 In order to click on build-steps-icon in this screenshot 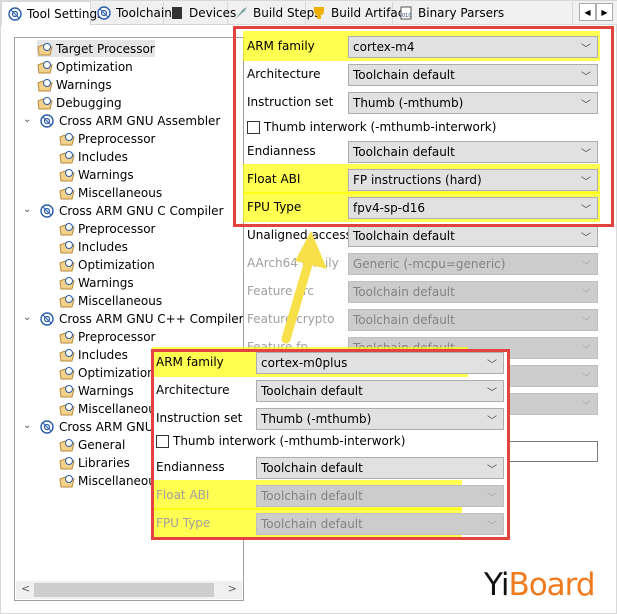, I will do `click(241, 13)`.